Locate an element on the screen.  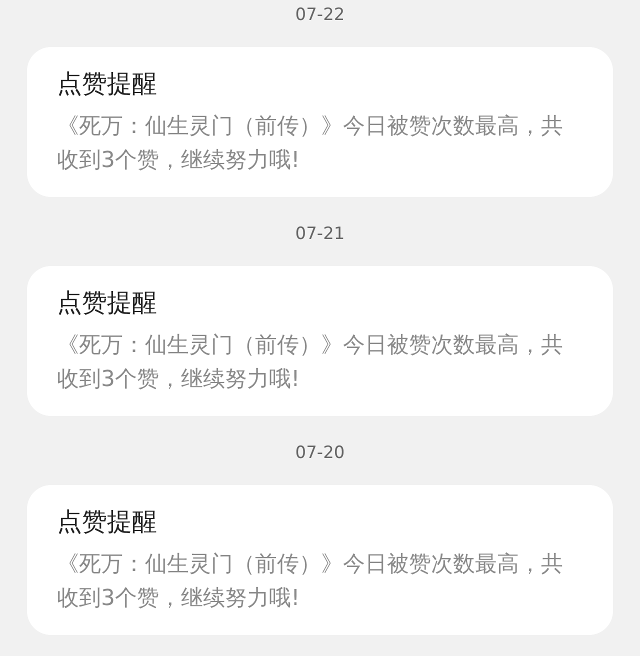
date-label: 07-20 is located at coordinates (320, 453).